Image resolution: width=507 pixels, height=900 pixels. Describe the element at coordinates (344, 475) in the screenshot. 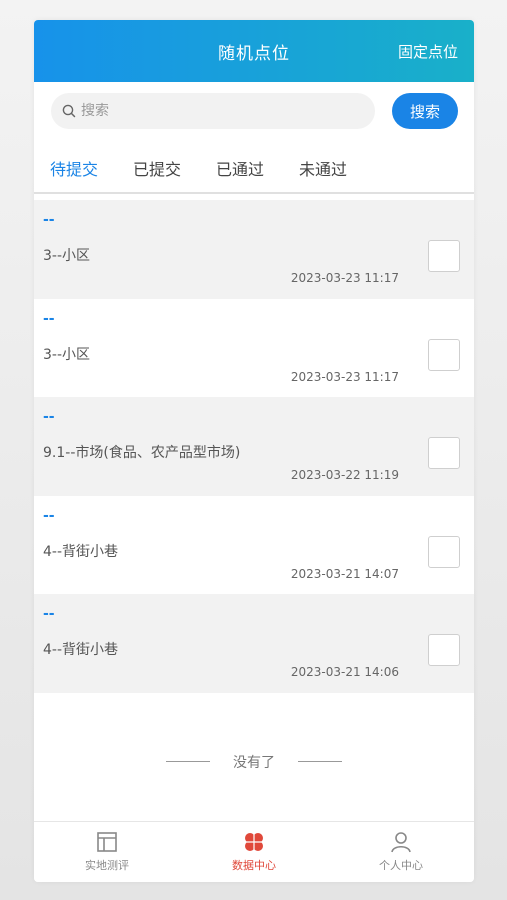

I see `item-time: 2023-03-22 11:19` at that location.